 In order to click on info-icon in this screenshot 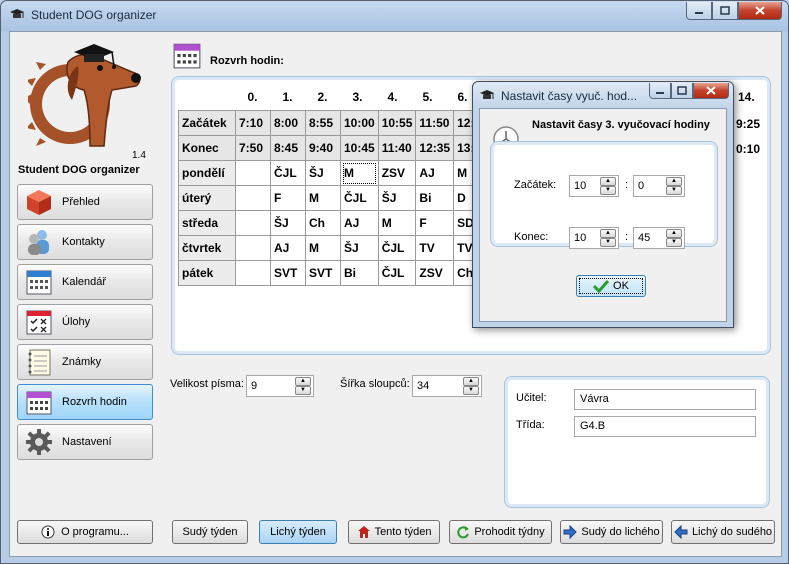, I will do `click(48, 532)`.